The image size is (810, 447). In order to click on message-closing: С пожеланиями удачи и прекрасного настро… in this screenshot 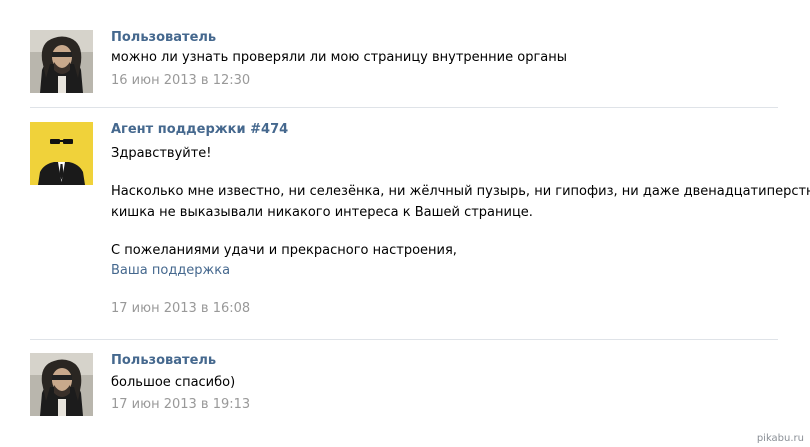, I will do `click(284, 250)`.